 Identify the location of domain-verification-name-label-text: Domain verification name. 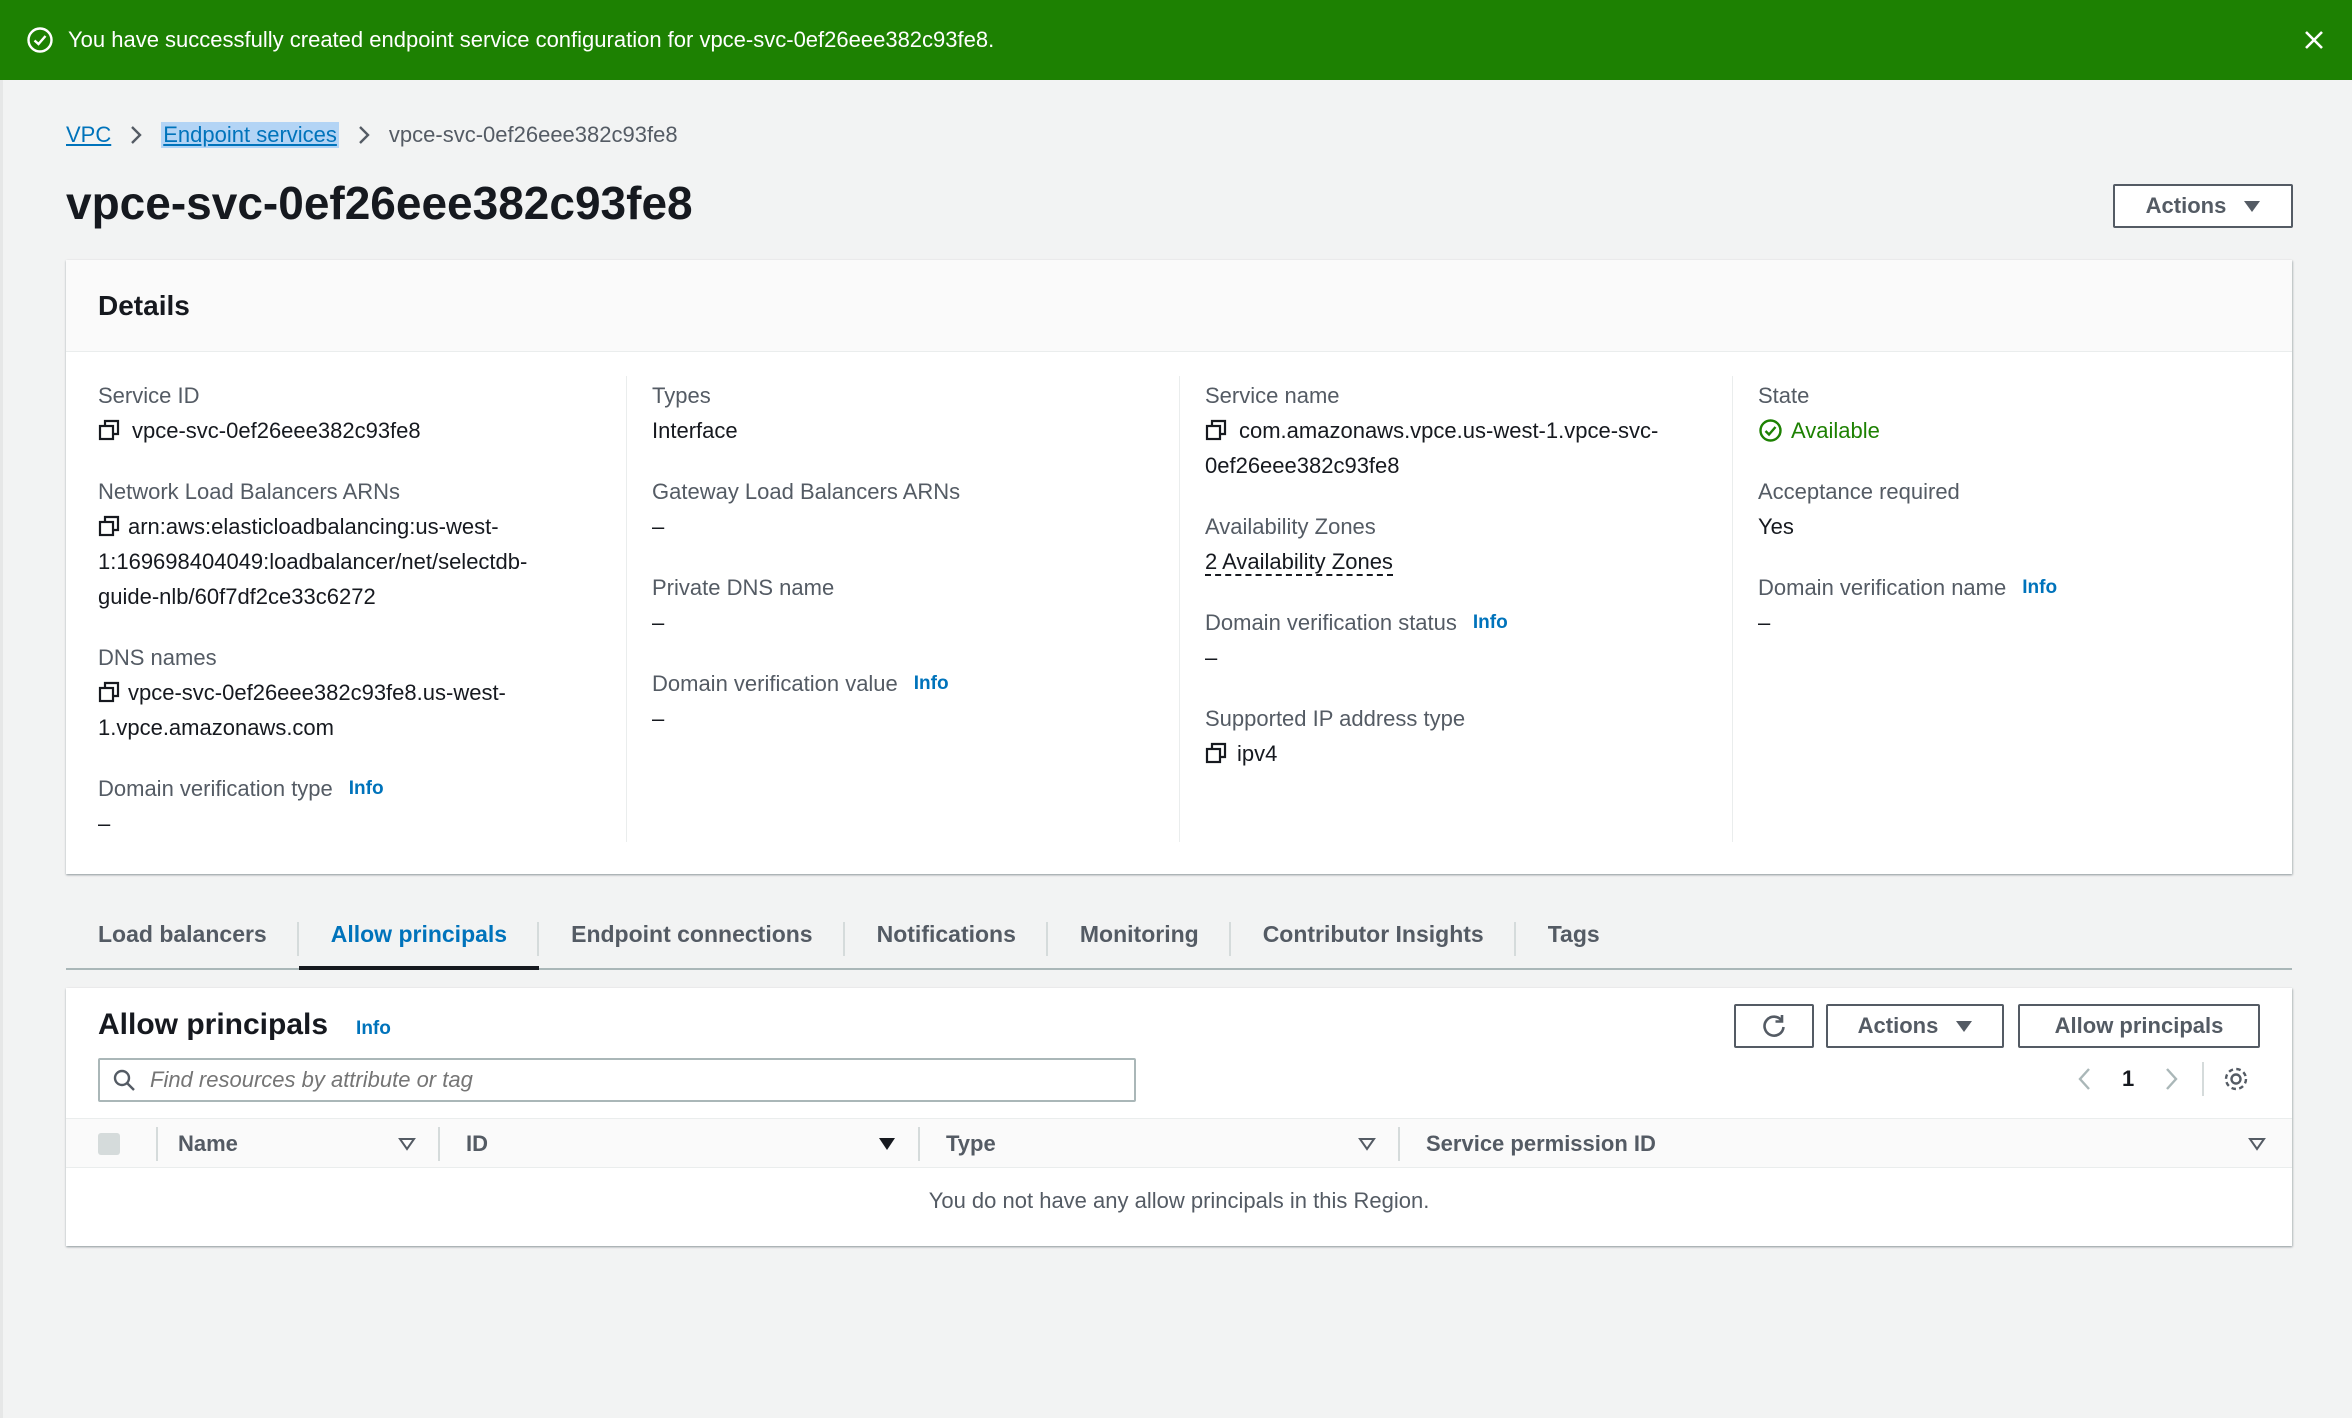
(1882, 587).